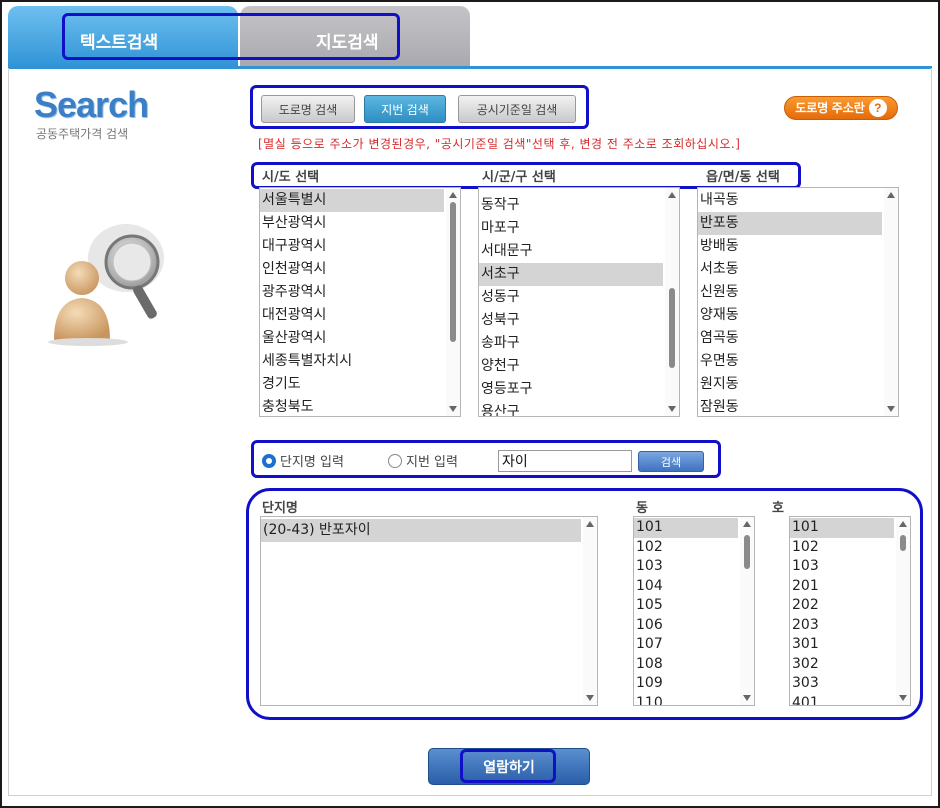 This screenshot has height=808, width=940. Describe the element at coordinates (571, 205) in the screenshot. I see `list-item: 동작구` at that location.